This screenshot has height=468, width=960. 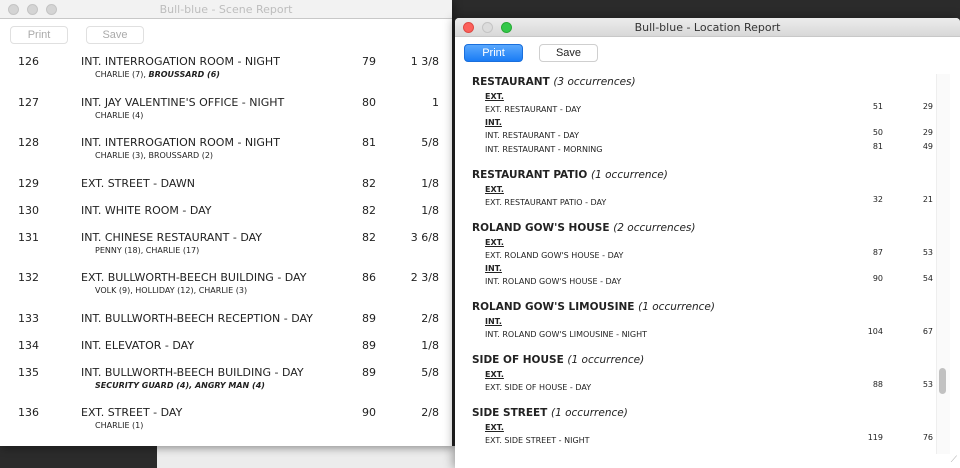 I want to click on cast-list: CHARLIE (7), BROUSSARD (6), so click(x=157, y=74).